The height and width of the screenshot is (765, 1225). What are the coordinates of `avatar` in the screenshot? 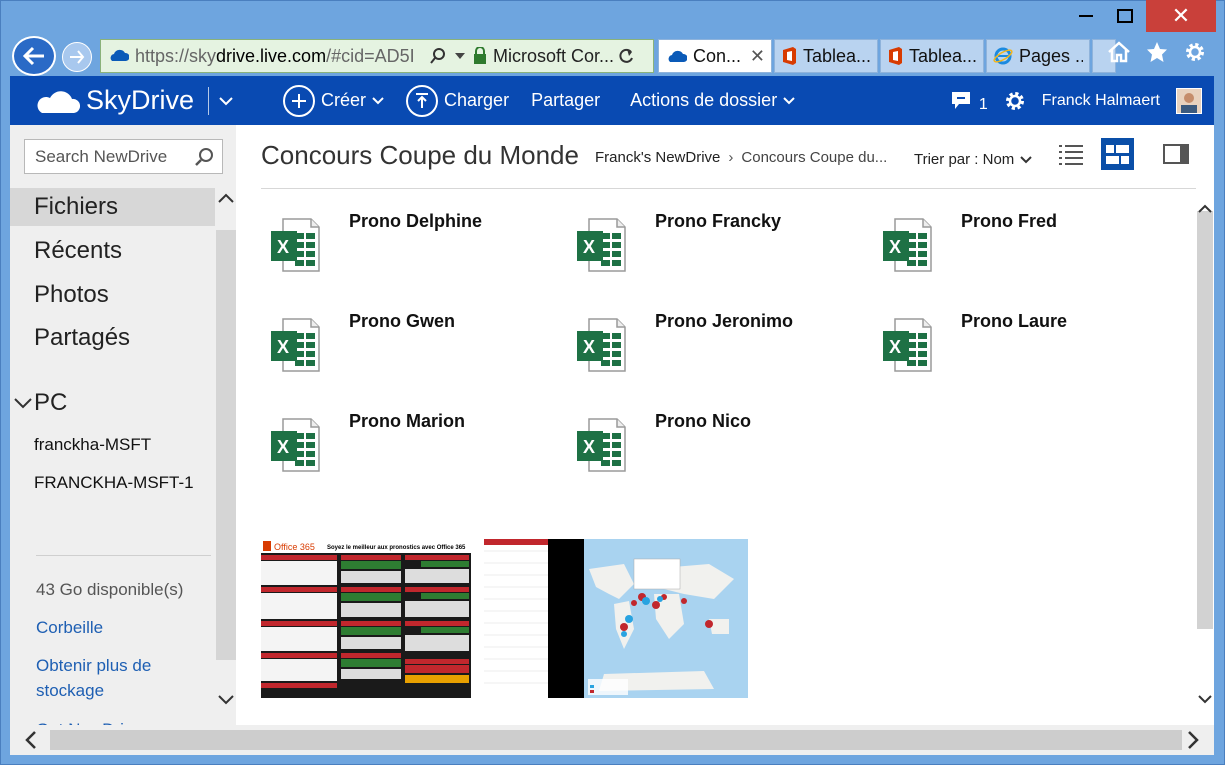 It's located at (1189, 100).